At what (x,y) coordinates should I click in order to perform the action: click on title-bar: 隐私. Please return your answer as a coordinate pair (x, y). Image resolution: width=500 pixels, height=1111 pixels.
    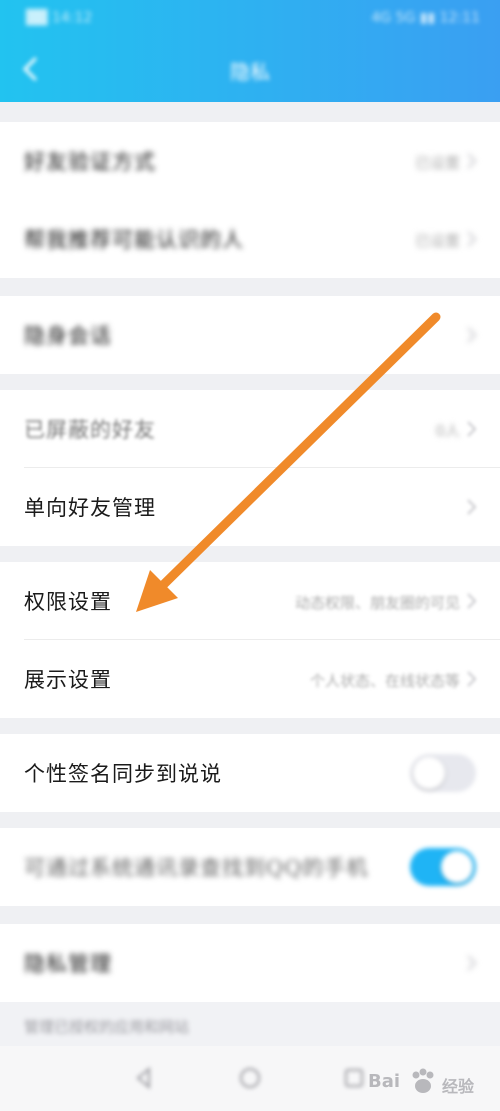
    Looking at the image, I should click on (250, 71).